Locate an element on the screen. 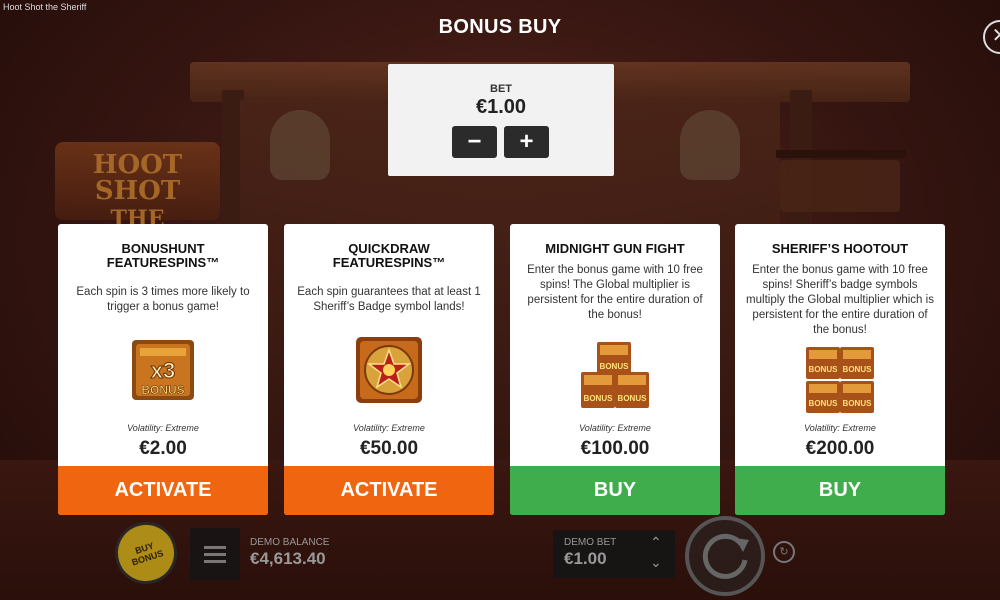 The image size is (1000, 600). autoplay-icon: ↻ is located at coordinates (784, 552).